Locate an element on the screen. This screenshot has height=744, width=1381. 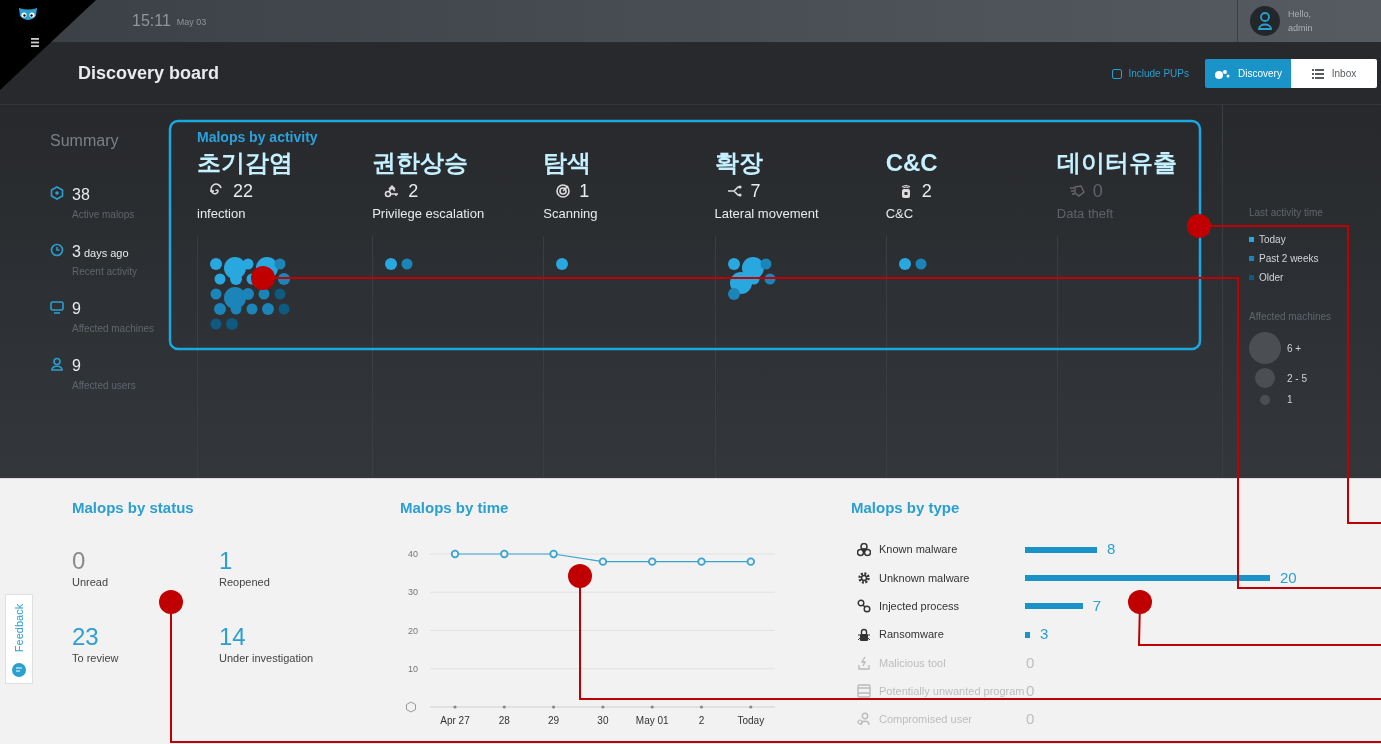
stage-count: 22 is located at coordinates (243, 191).